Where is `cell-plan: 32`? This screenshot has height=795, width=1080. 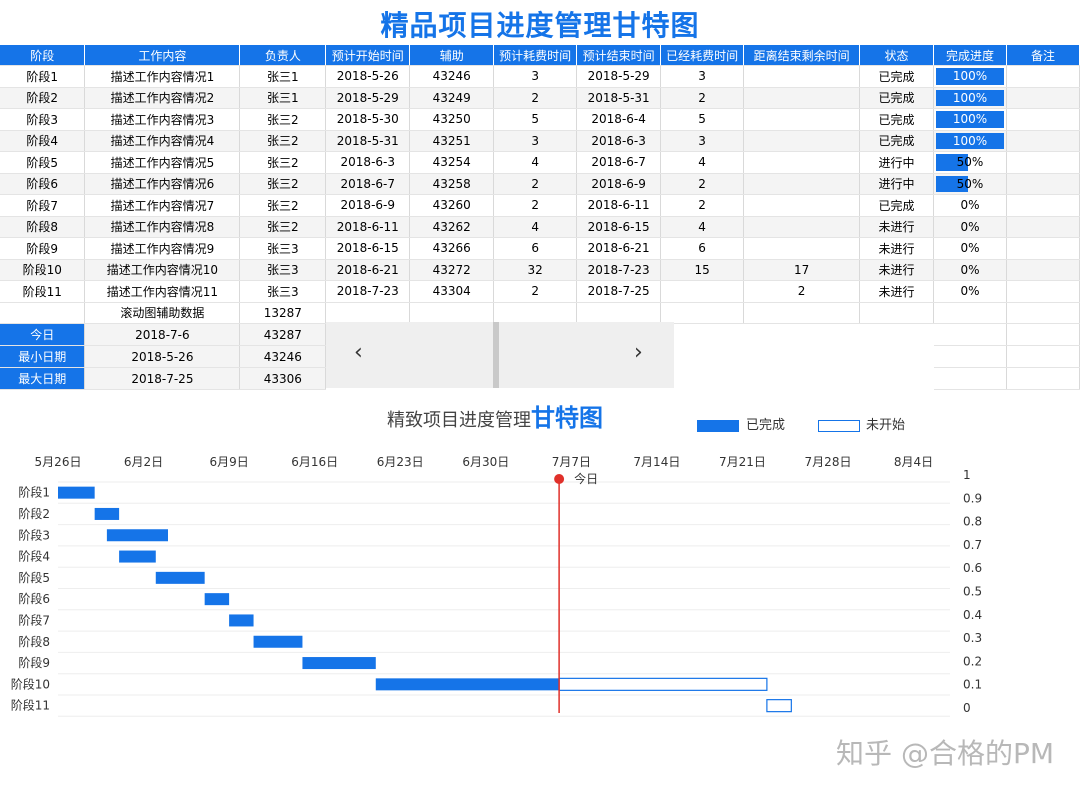 cell-plan: 32 is located at coordinates (535, 270).